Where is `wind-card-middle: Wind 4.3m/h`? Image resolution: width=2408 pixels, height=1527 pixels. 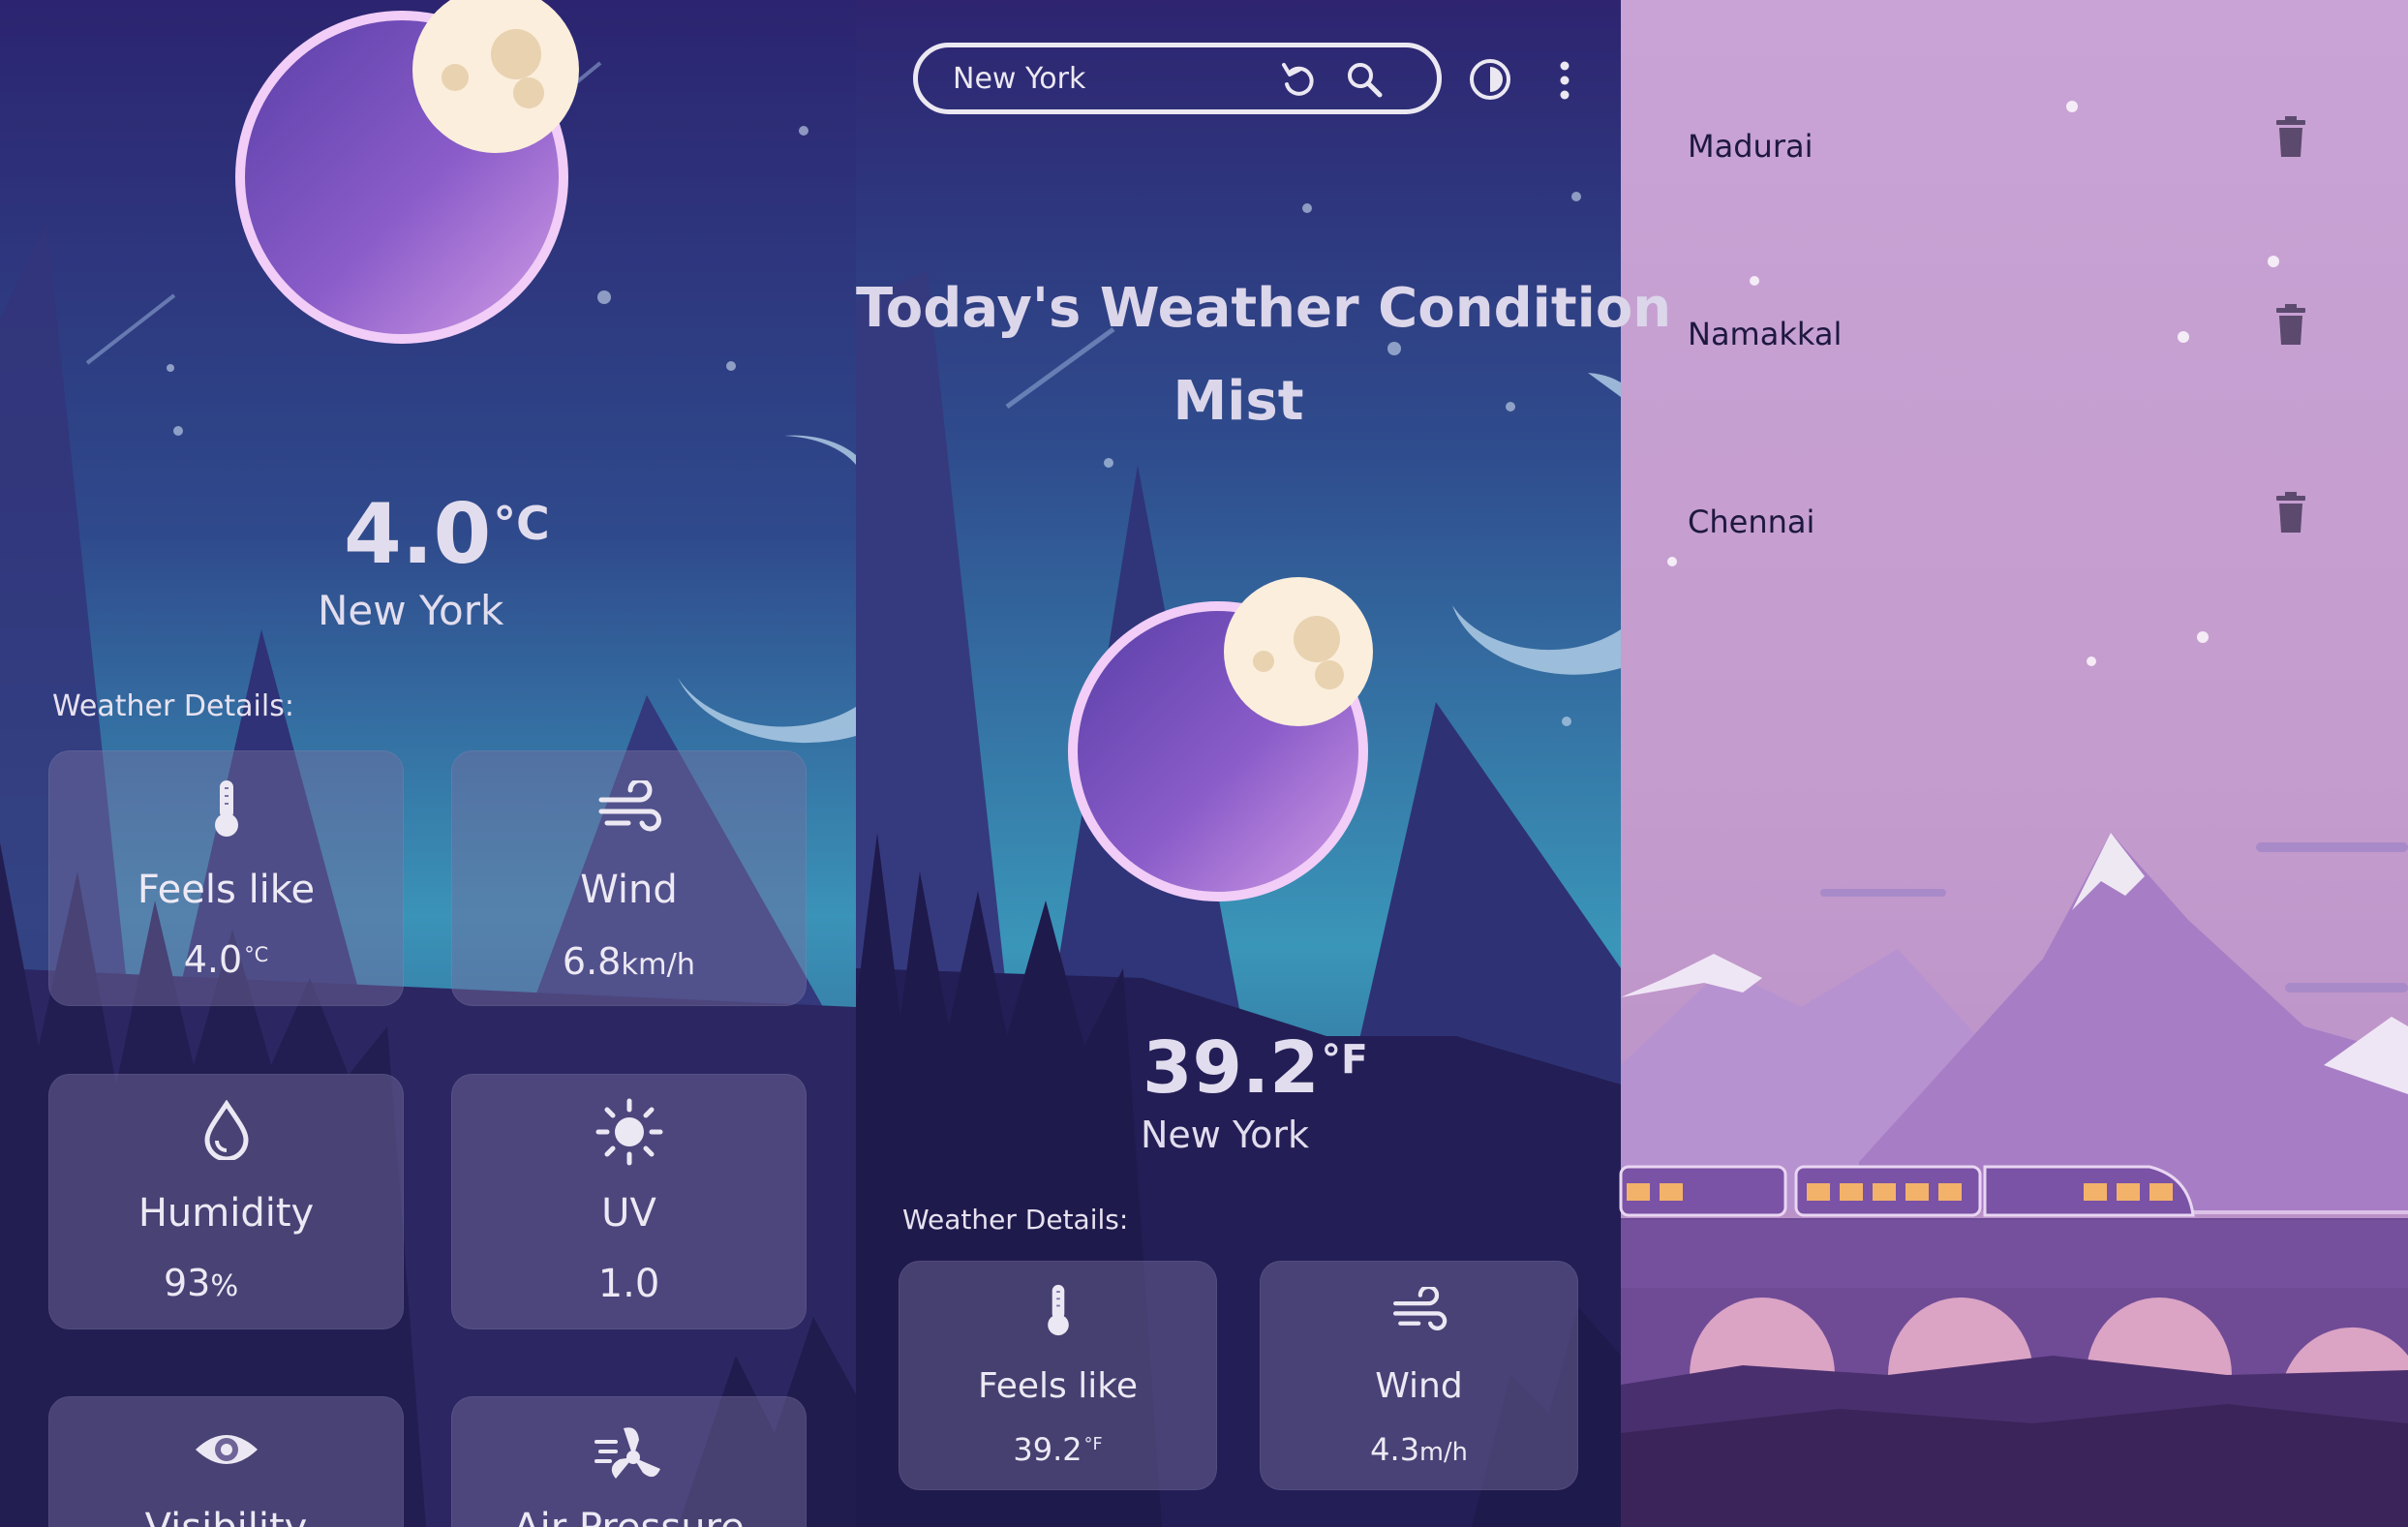 wind-card-middle: Wind 4.3m/h is located at coordinates (1419, 1375).